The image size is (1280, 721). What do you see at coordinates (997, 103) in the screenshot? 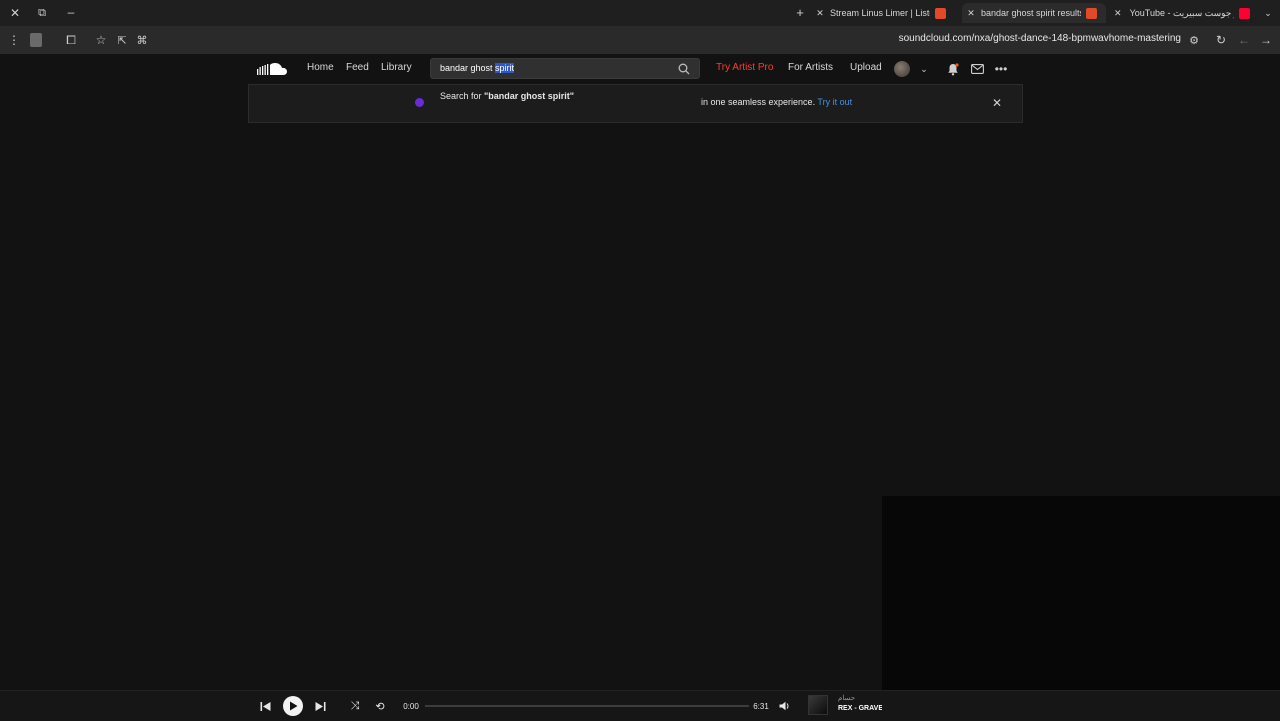
I see `close-banner-icon: ✕` at bounding box center [997, 103].